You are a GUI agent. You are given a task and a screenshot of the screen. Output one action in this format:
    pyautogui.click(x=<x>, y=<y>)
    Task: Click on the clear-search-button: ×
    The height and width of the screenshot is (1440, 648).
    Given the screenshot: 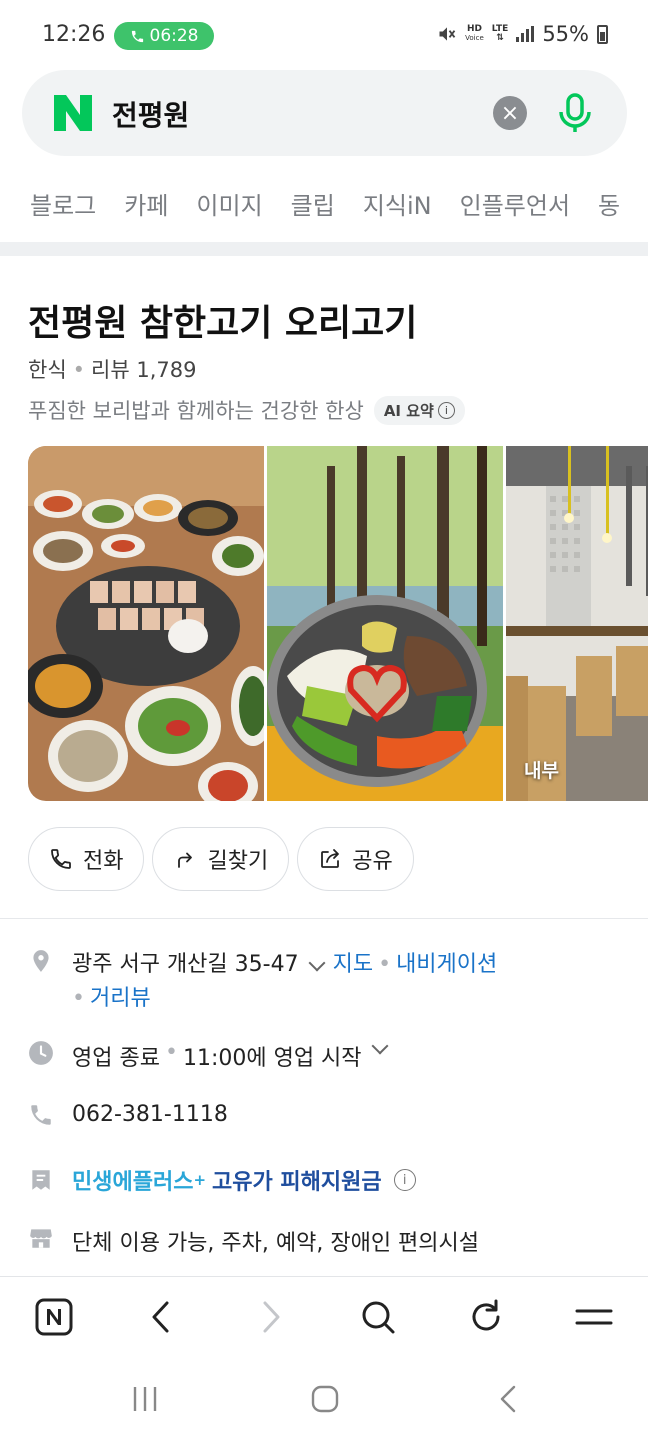 What is the action you would take?
    pyautogui.click(x=510, y=113)
    